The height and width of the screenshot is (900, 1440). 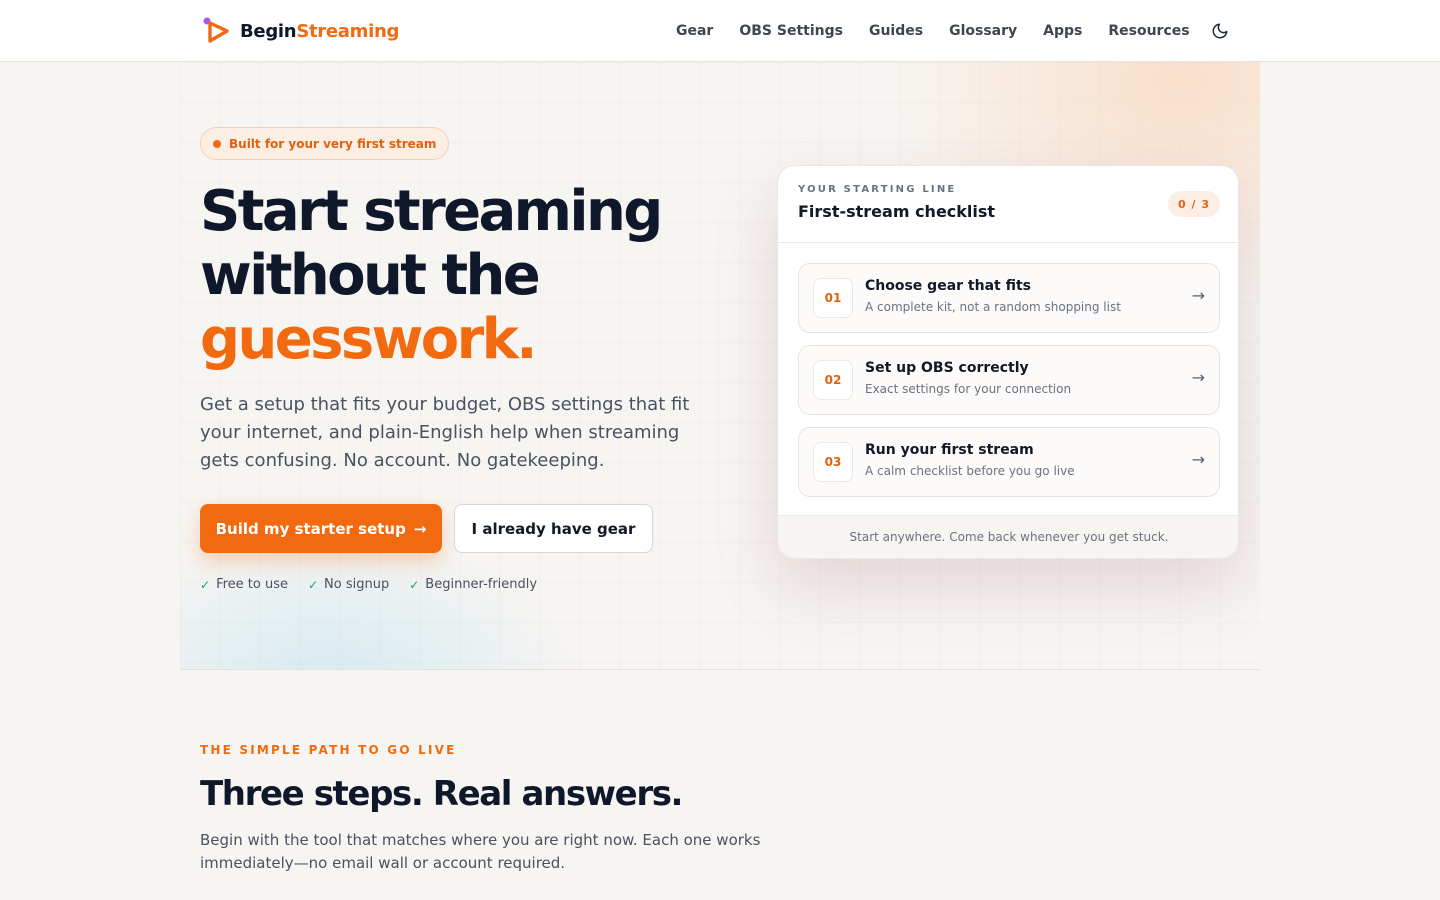 I want to click on perk-item: ✓ Free to use, so click(x=244, y=584).